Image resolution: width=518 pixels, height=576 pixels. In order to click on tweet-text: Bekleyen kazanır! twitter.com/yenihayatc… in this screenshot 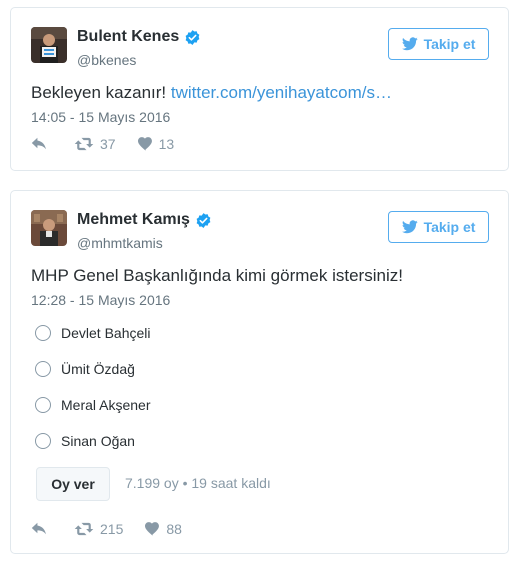, I will do `click(211, 93)`.